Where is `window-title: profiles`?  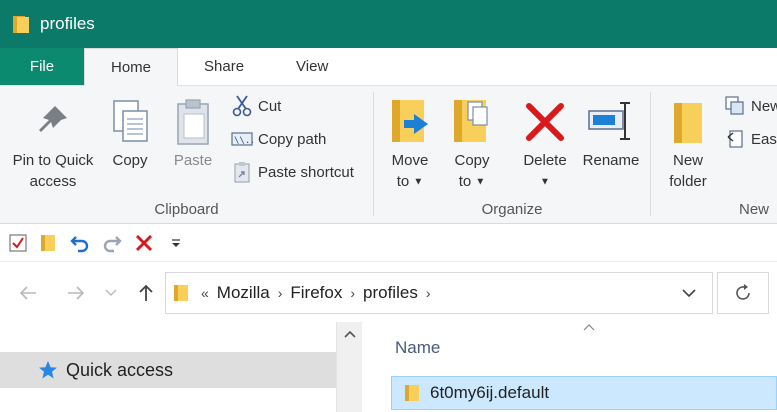 window-title: profiles is located at coordinates (67, 23).